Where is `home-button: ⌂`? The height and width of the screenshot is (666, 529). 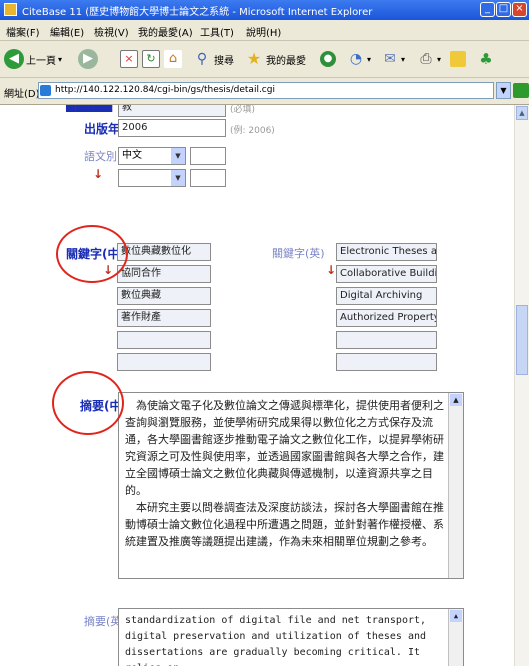 home-button: ⌂ is located at coordinates (173, 59).